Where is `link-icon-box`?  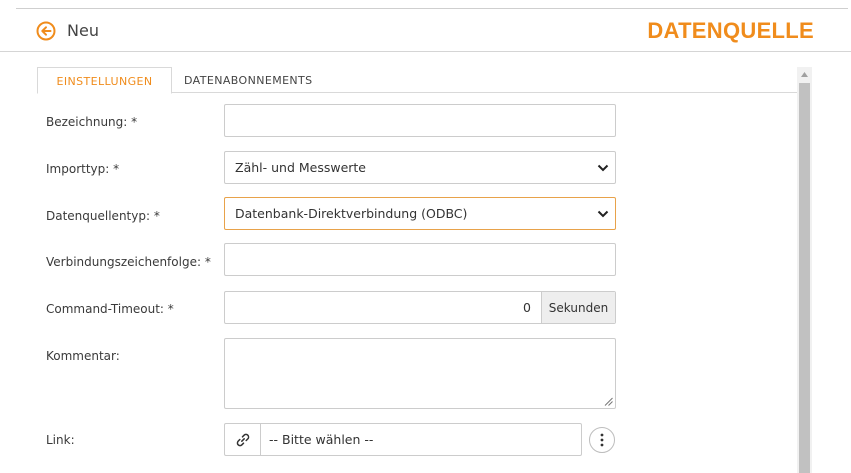
link-icon-box is located at coordinates (243, 439).